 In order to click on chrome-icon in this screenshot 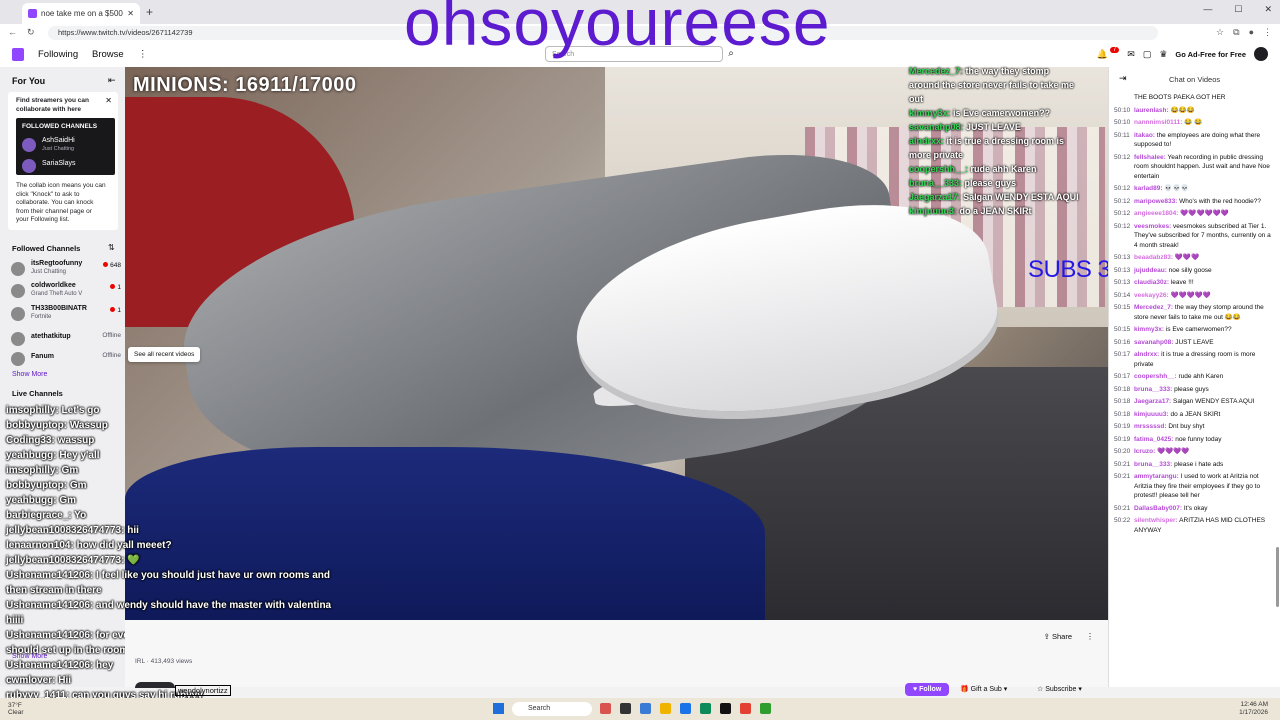, I will do `click(745, 708)`.